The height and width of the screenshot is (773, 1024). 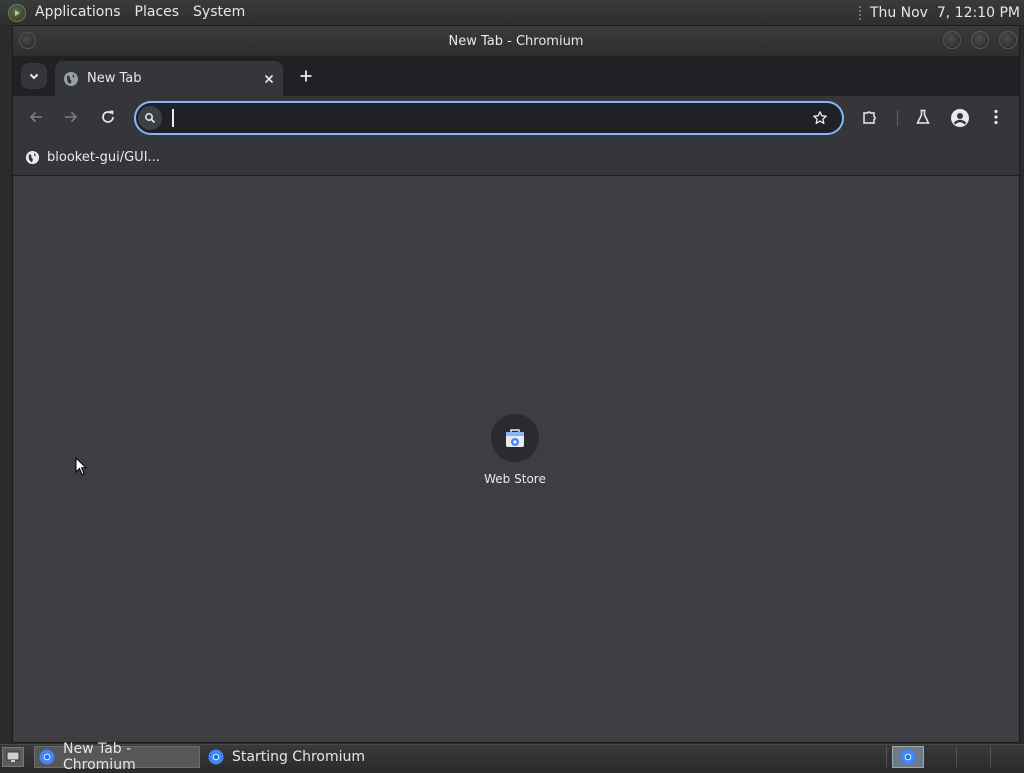 What do you see at coordinates (157, 12) in the screenshot?
I see `places-menu: Places` at bounding box center [157, 12].